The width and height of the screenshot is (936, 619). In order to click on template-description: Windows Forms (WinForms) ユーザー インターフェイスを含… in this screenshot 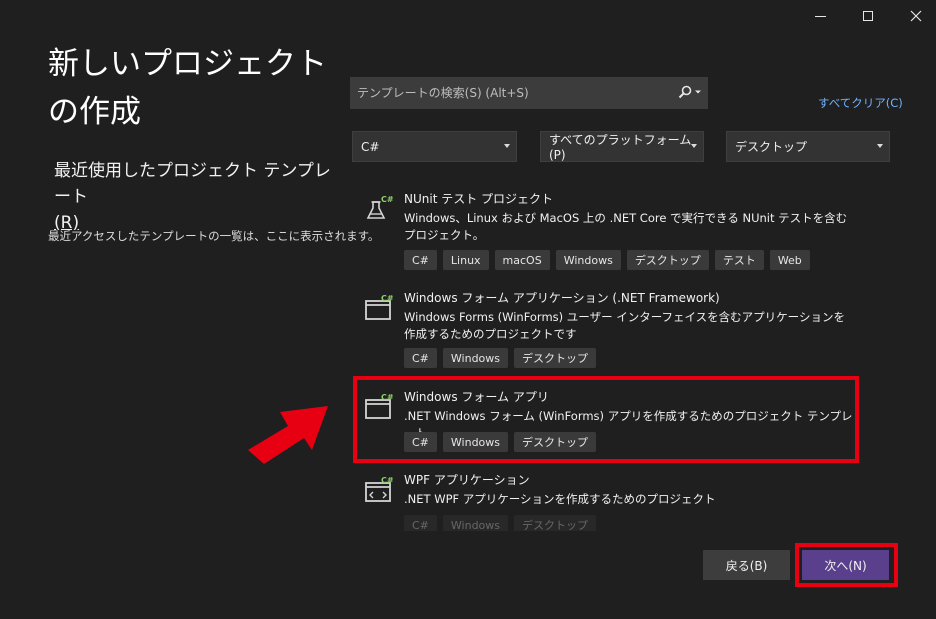, I will do `click(624, 325)`.